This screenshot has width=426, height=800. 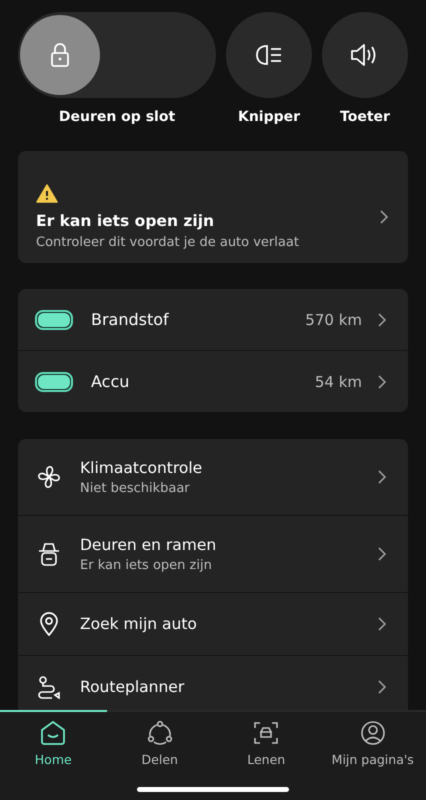 I want to click on menu-item-title: Zoek mijn auto, so click(x=139, y=624).